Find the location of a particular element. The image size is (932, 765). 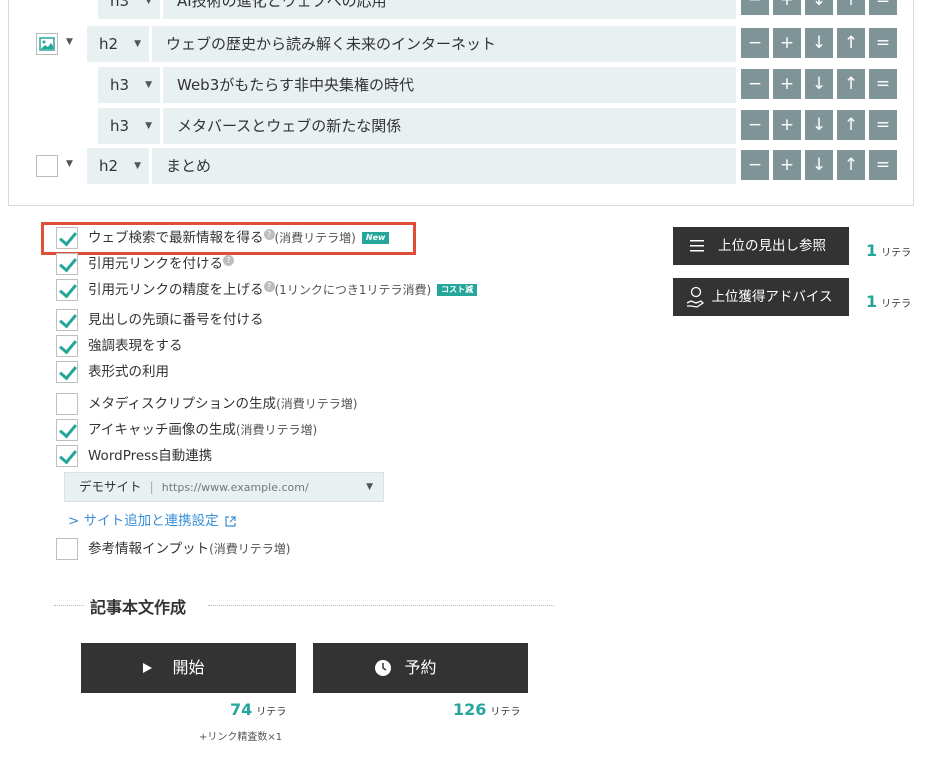

heading-input: ウェブの歴史から読み解く未来のインターネット is located at coordinates (444, 44).